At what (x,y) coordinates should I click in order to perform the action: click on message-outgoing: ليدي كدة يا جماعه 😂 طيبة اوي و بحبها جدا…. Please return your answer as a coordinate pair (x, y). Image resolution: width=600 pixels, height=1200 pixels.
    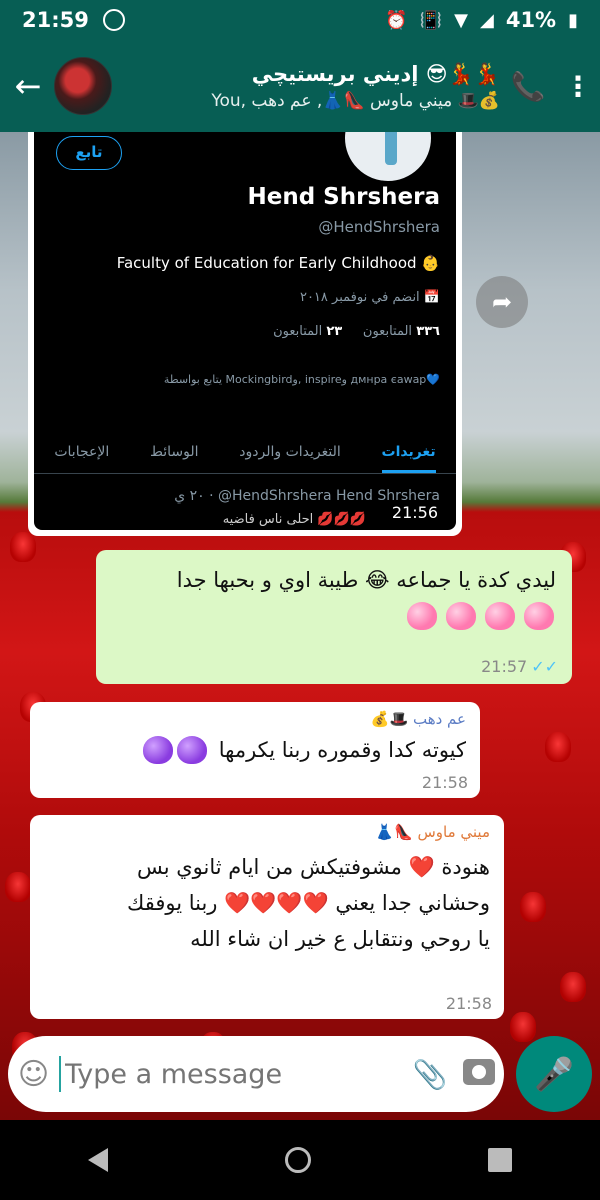
    Looking at the image, I should click on (334, 617).